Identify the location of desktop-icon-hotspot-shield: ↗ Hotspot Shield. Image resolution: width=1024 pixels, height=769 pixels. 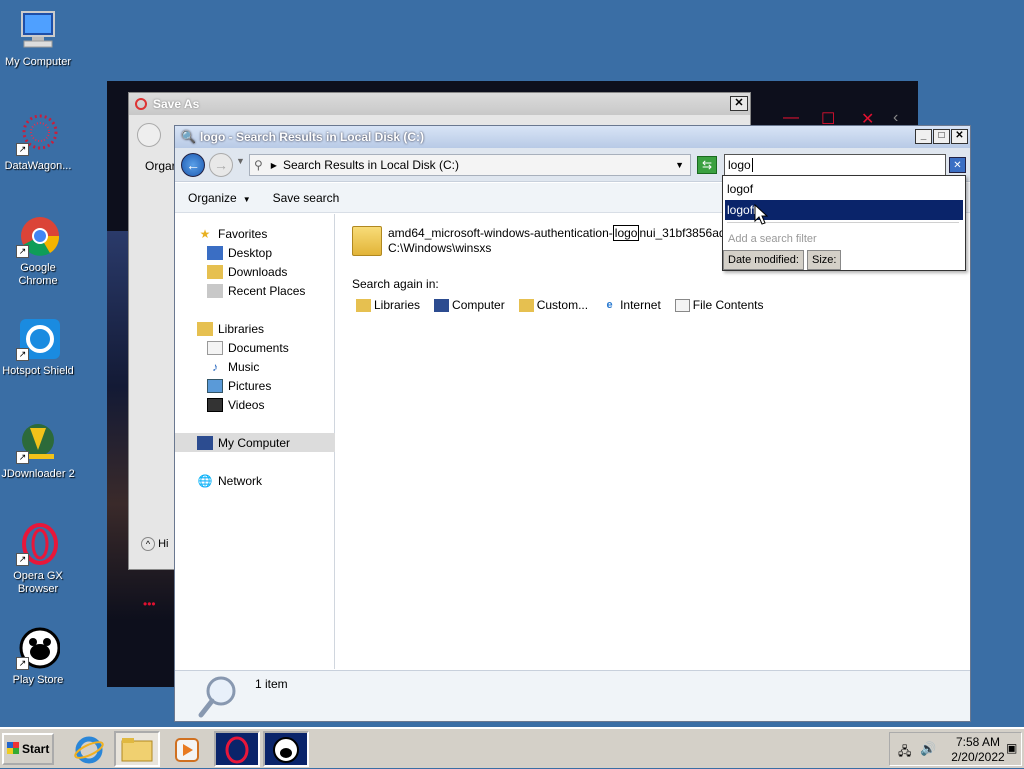
(38, 347).